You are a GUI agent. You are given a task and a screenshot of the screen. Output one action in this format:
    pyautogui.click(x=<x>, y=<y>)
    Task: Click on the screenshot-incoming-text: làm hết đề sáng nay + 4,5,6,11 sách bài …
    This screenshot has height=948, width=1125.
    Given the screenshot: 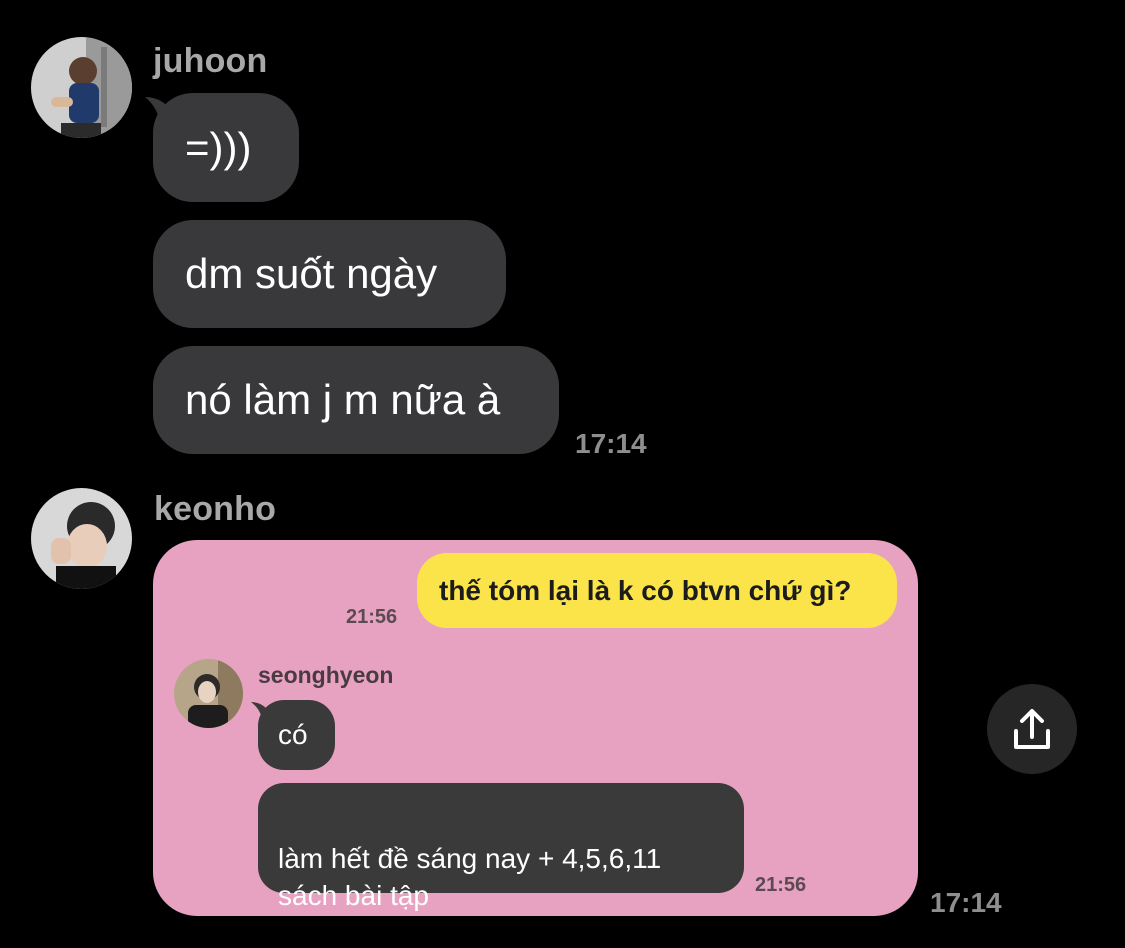 What is the action you would take?
    pyautogui.click(x=470, y=877)
    